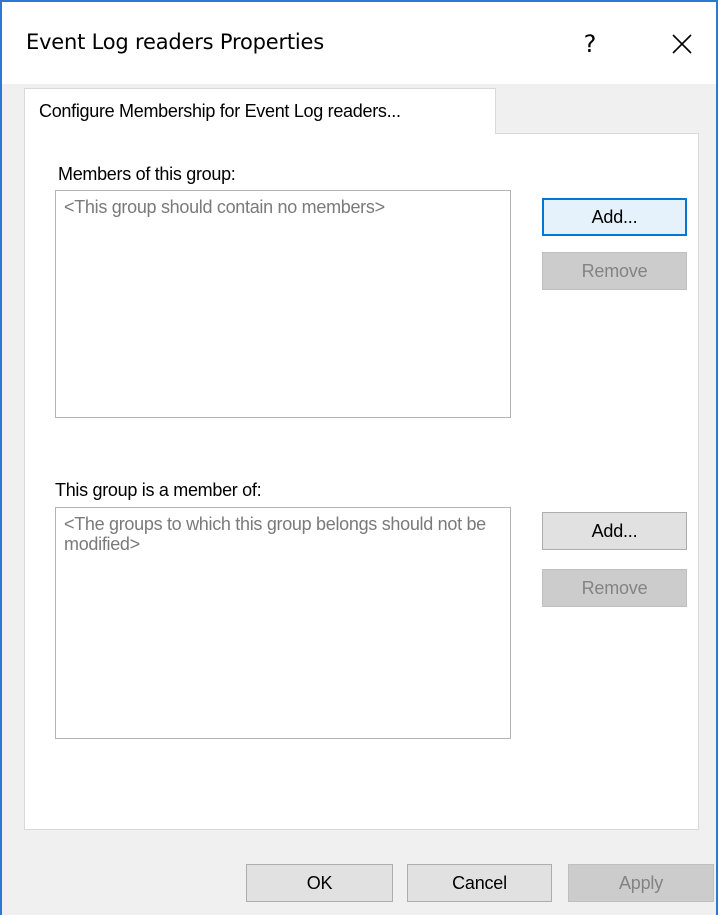  I want to click on apply-button: Apply, so click(641, 883).